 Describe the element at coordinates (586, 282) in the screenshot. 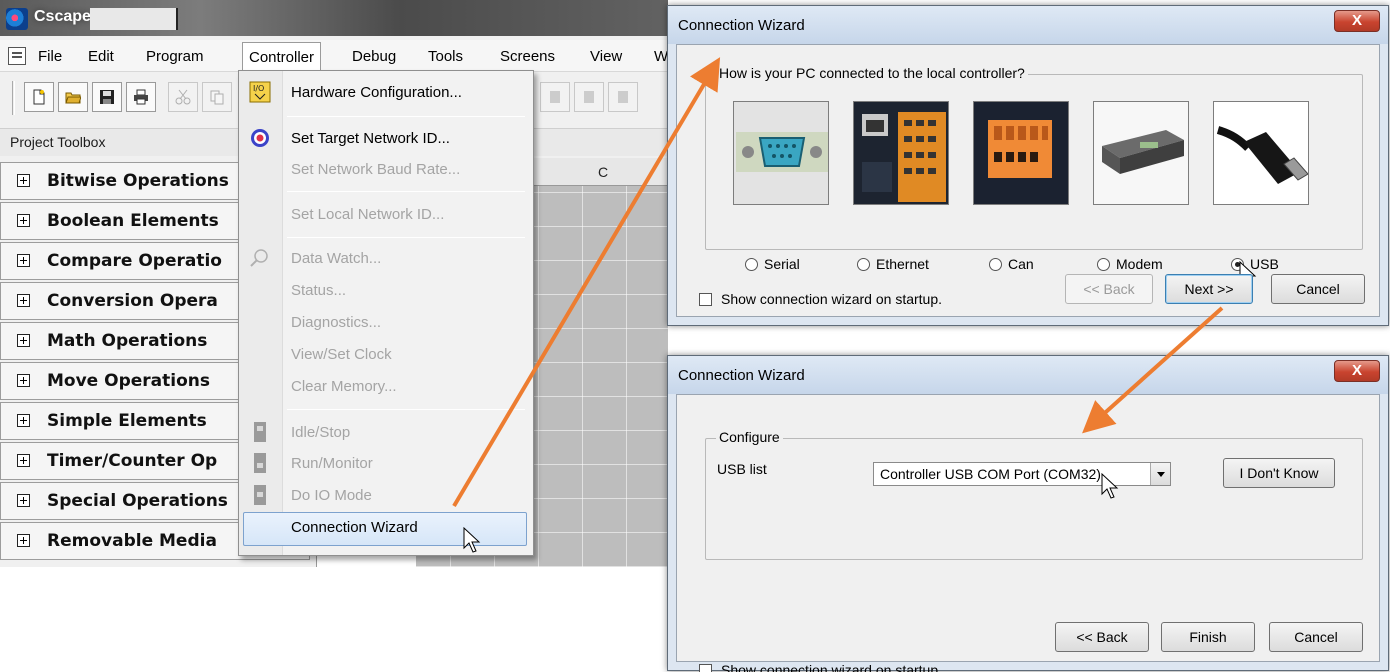

I see `arrow-menu-to-wizard` at that location.